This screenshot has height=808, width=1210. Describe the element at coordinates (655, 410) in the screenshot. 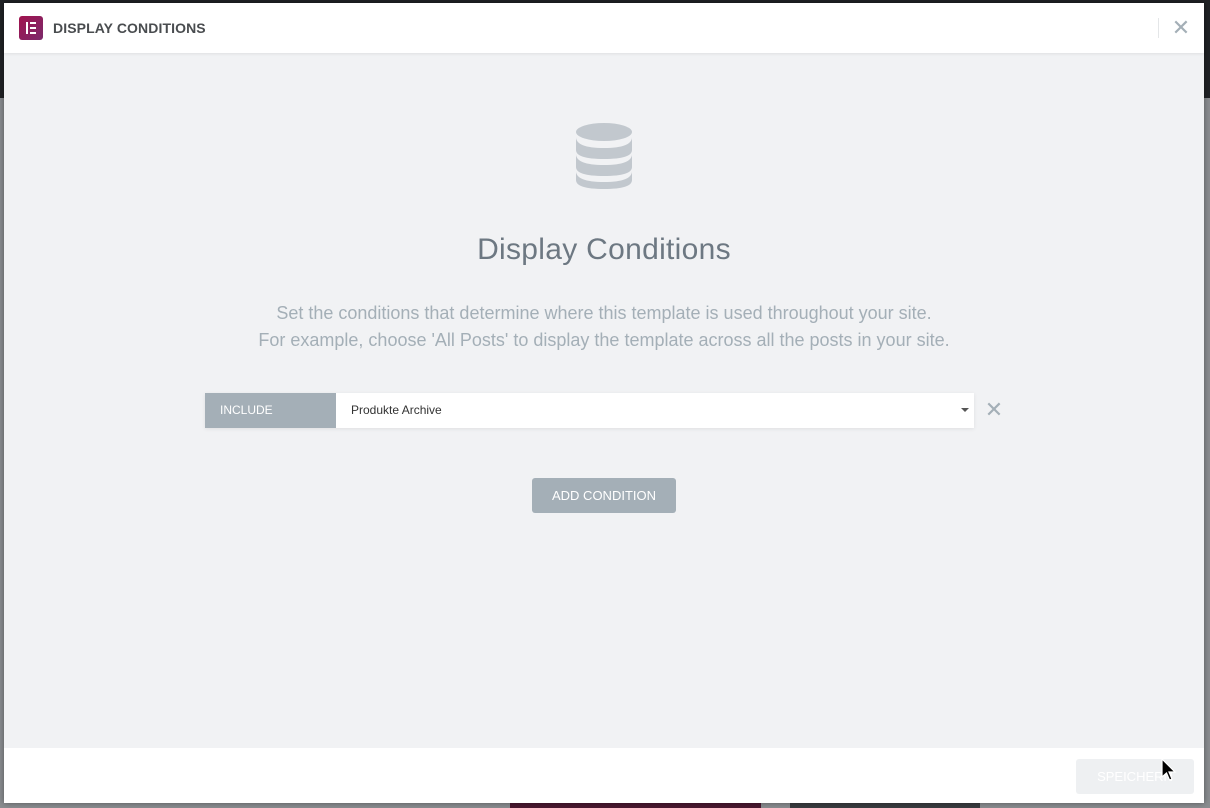

I see `condition-value-select: Produkte Archive` at that location.